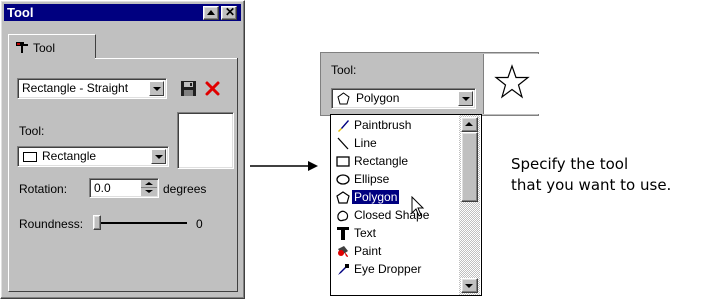 This screenshot has width=709, height=299. Describe the element at coordinates (372, 179) in the screenshot. I see `list-item-label: Ellipse` at that location.